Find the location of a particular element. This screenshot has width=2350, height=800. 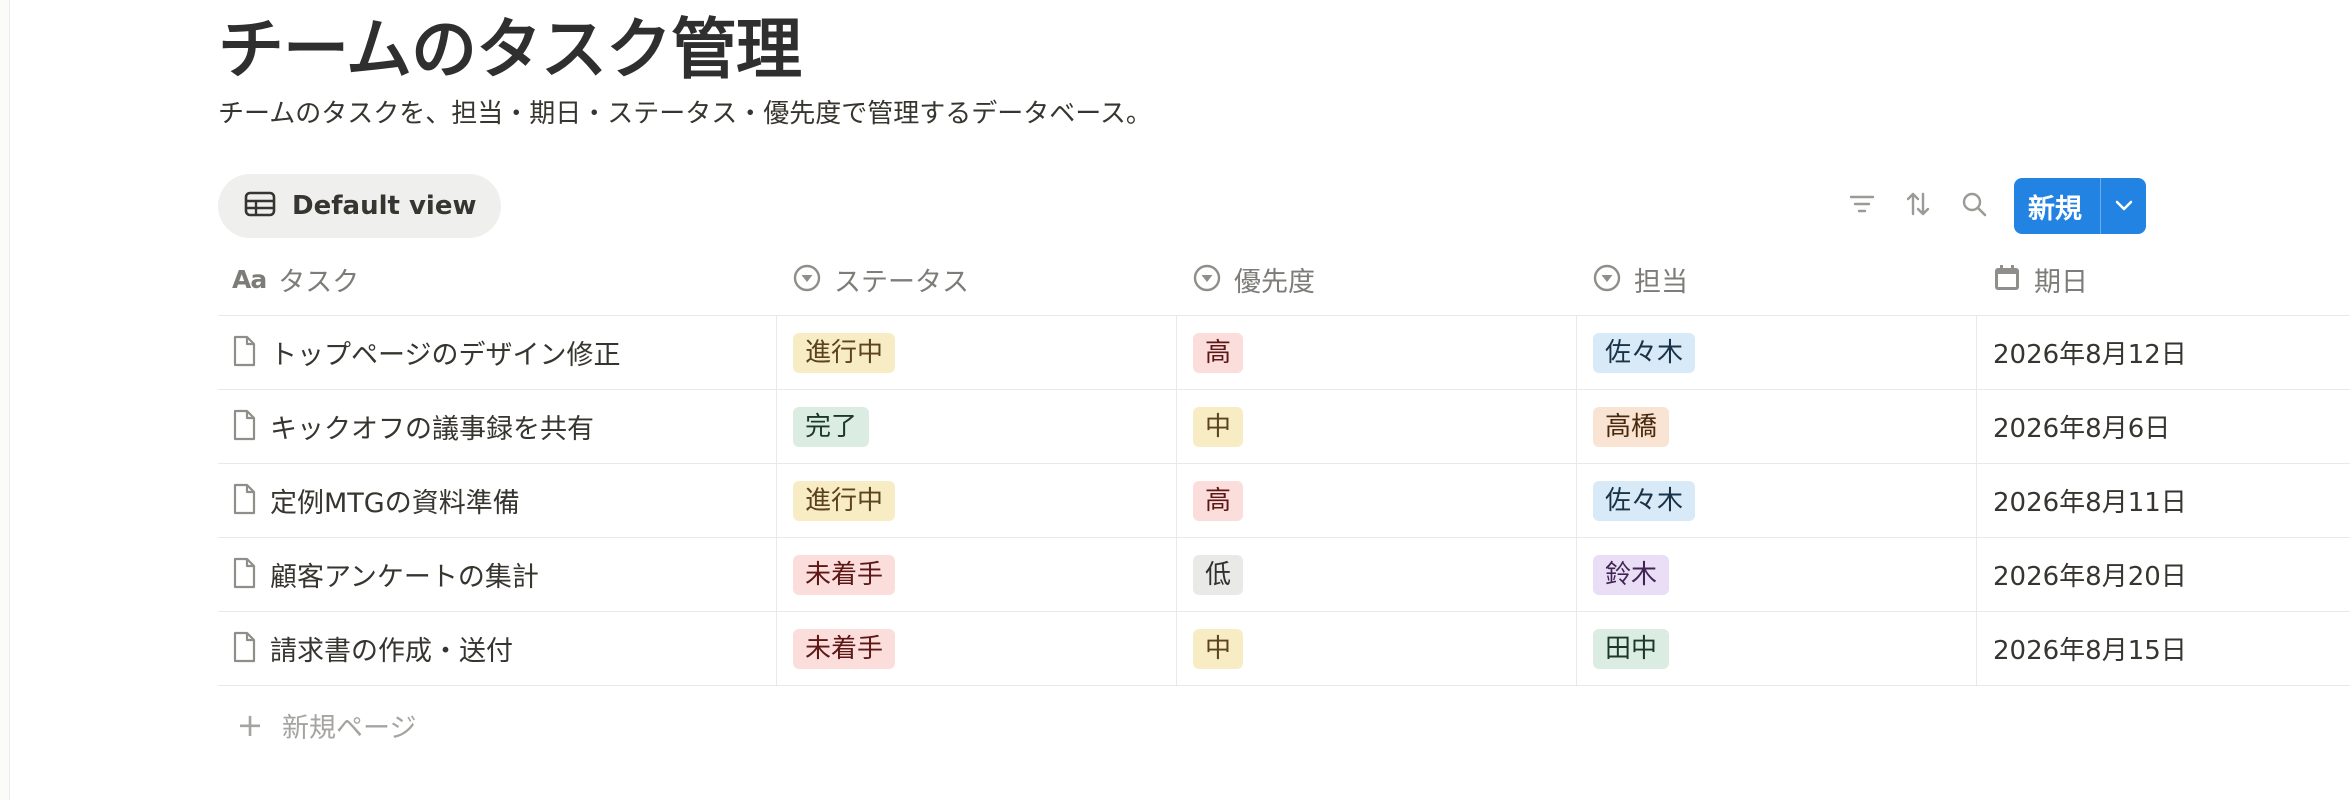

column-header-label: 期日 is located at coordinates (2061, 282).